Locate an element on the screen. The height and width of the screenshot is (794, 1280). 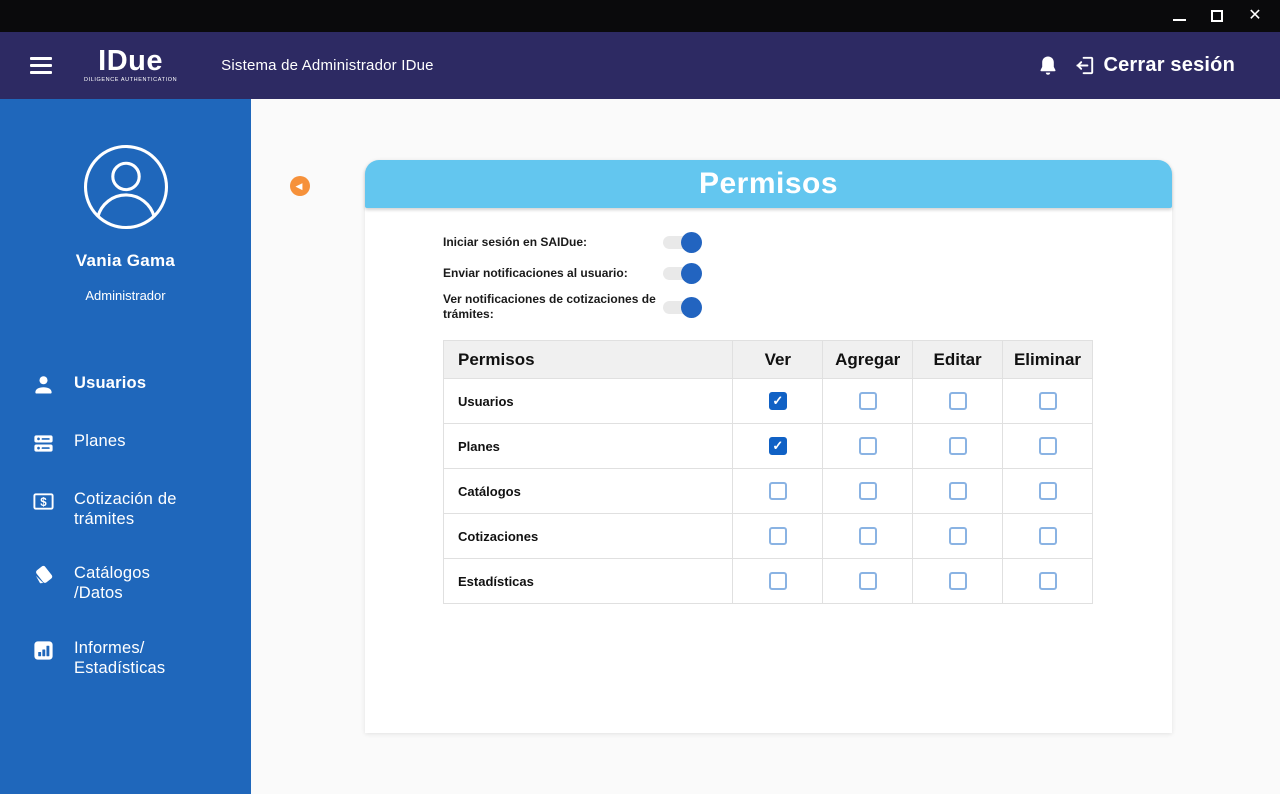
app-title: Sistema de Administrador IDue is located at coordinates (327, 65).